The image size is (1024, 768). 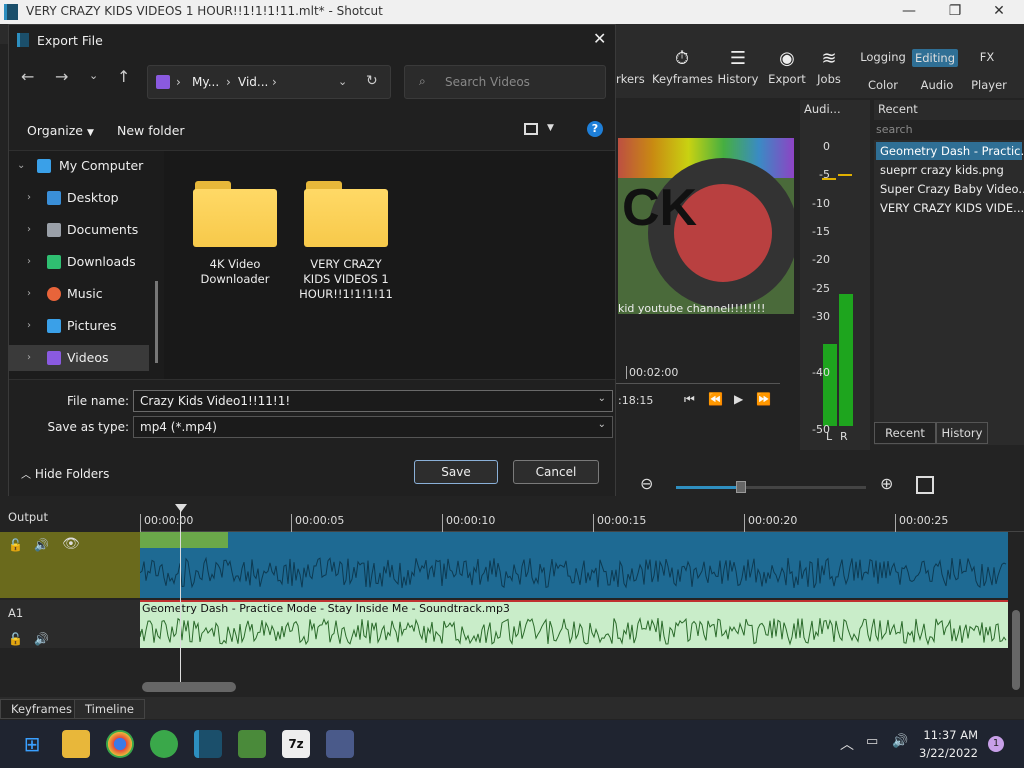 What do you see at coordinates (373, 427) in the screenshot?
I see `save-type-select: mp4 (*.mp4) ⌄` at bounding box center [373, 427].